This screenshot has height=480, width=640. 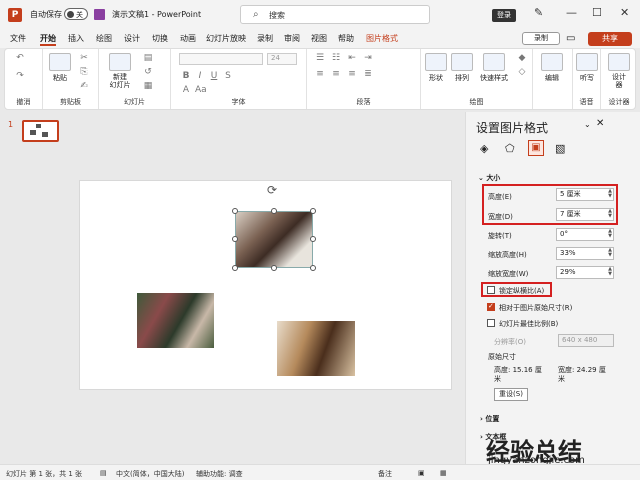 I want to click on lock-aspect-checkbox, so click(x=491, y=290).